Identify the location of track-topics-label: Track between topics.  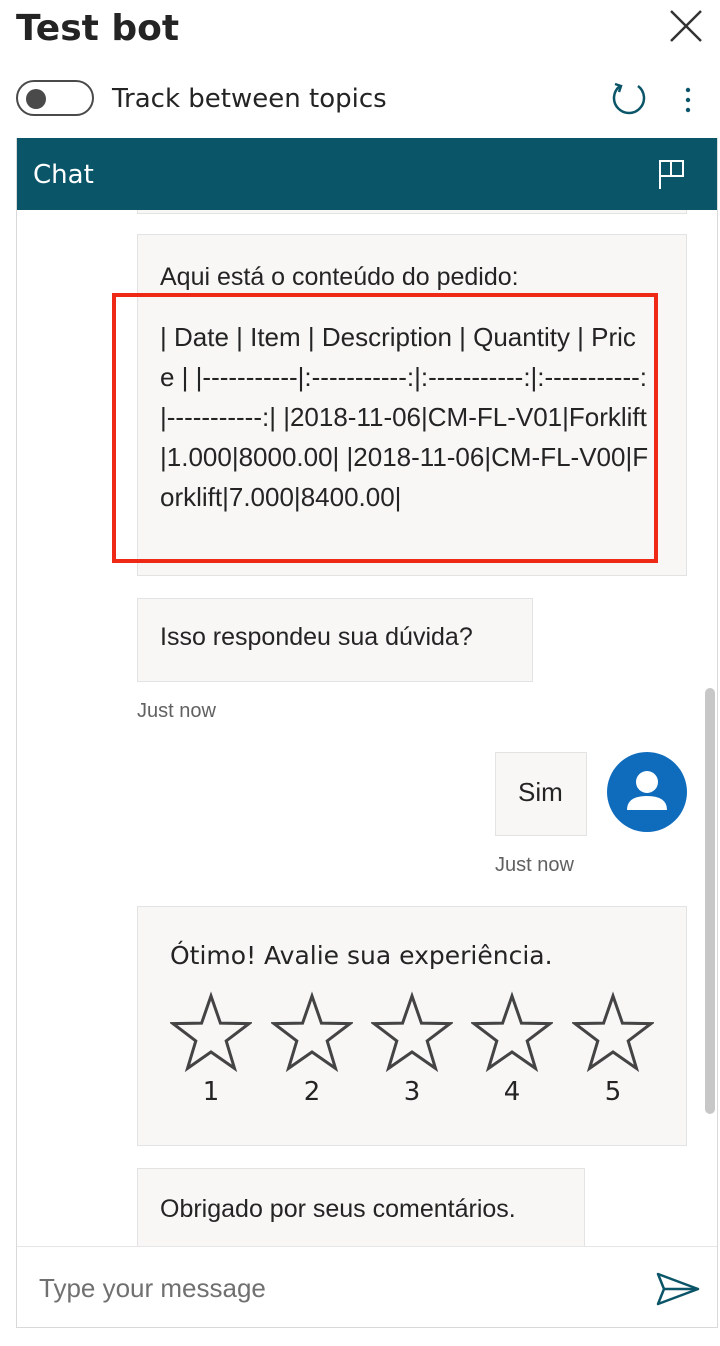
(249, 99).